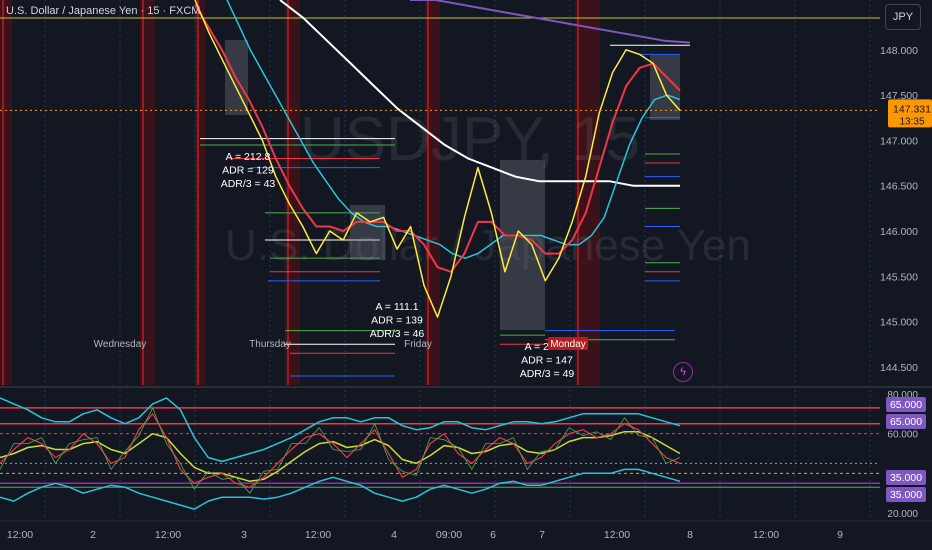  Describe the element at coordinates (690, 535) in the screenshot. I see `time-tick: 8` at that location.